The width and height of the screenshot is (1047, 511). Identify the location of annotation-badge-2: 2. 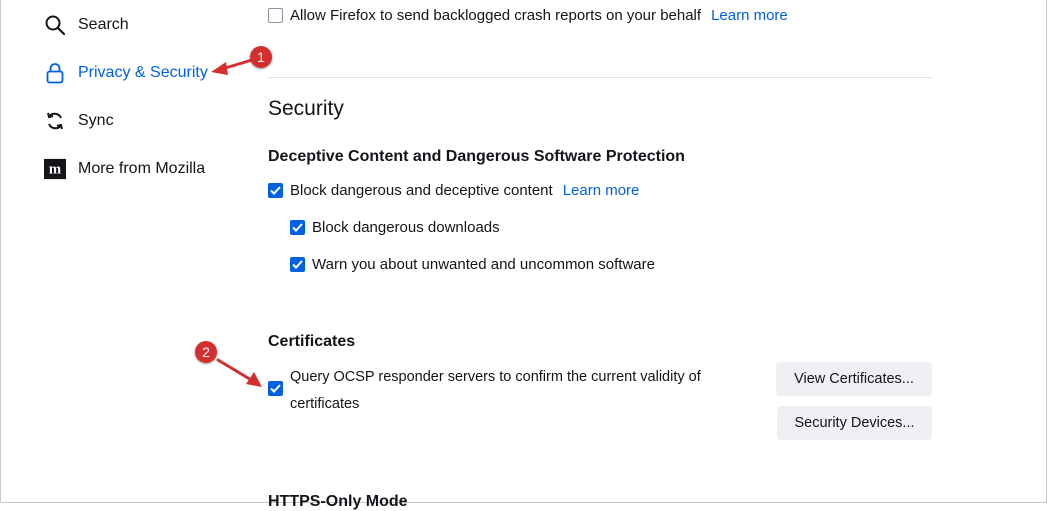
(206, 352).